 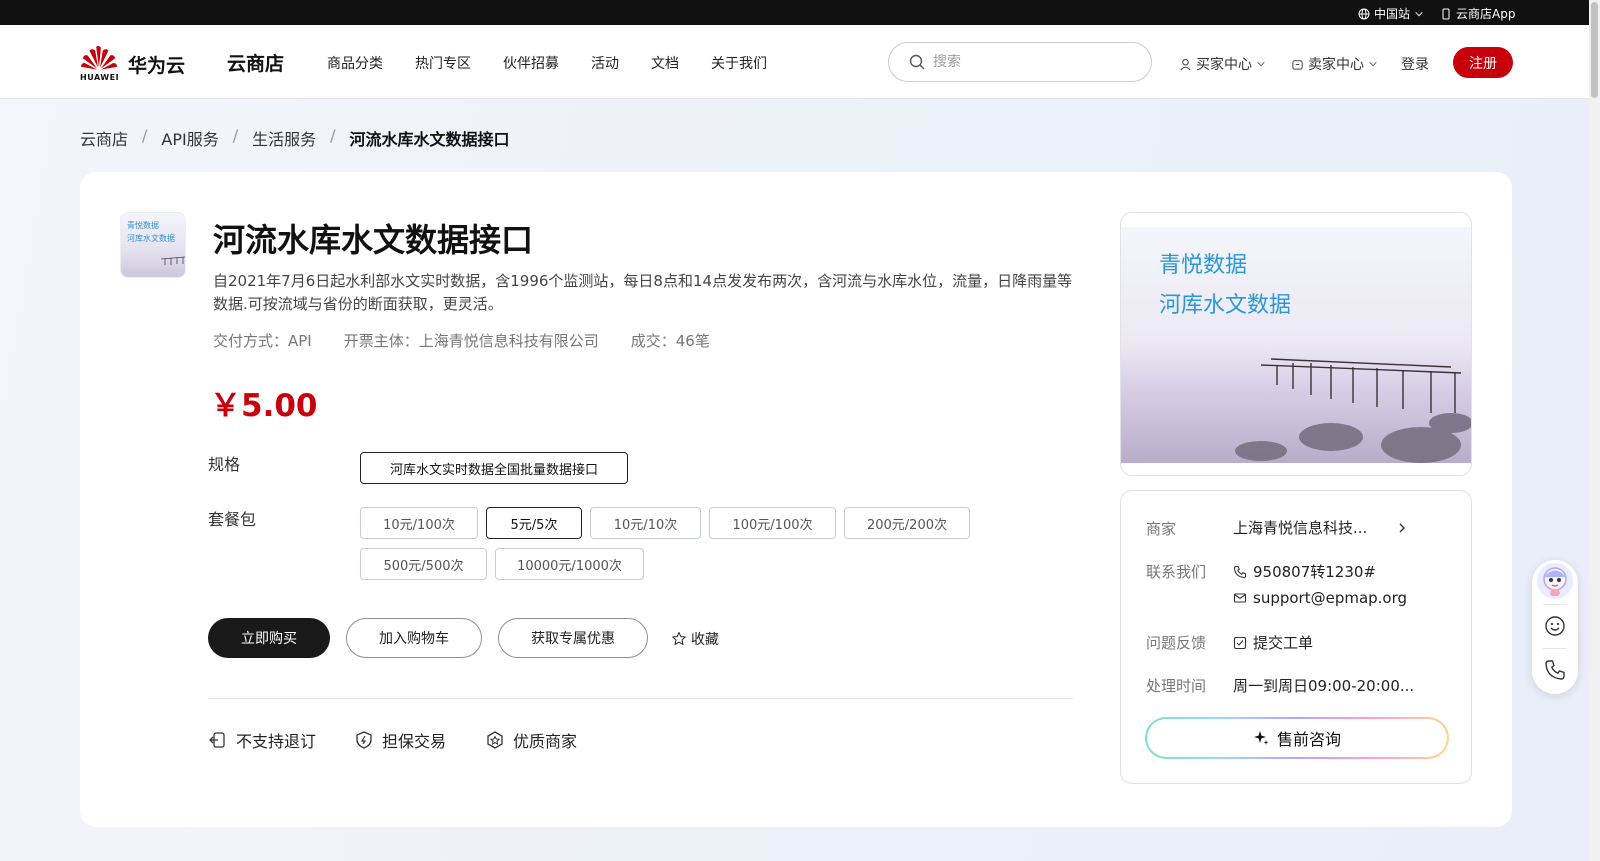 What do you see at coordinates (545, 741) in the screenshot?
I see `assurance-label: 优质商家` at bounding box center [545, 741].